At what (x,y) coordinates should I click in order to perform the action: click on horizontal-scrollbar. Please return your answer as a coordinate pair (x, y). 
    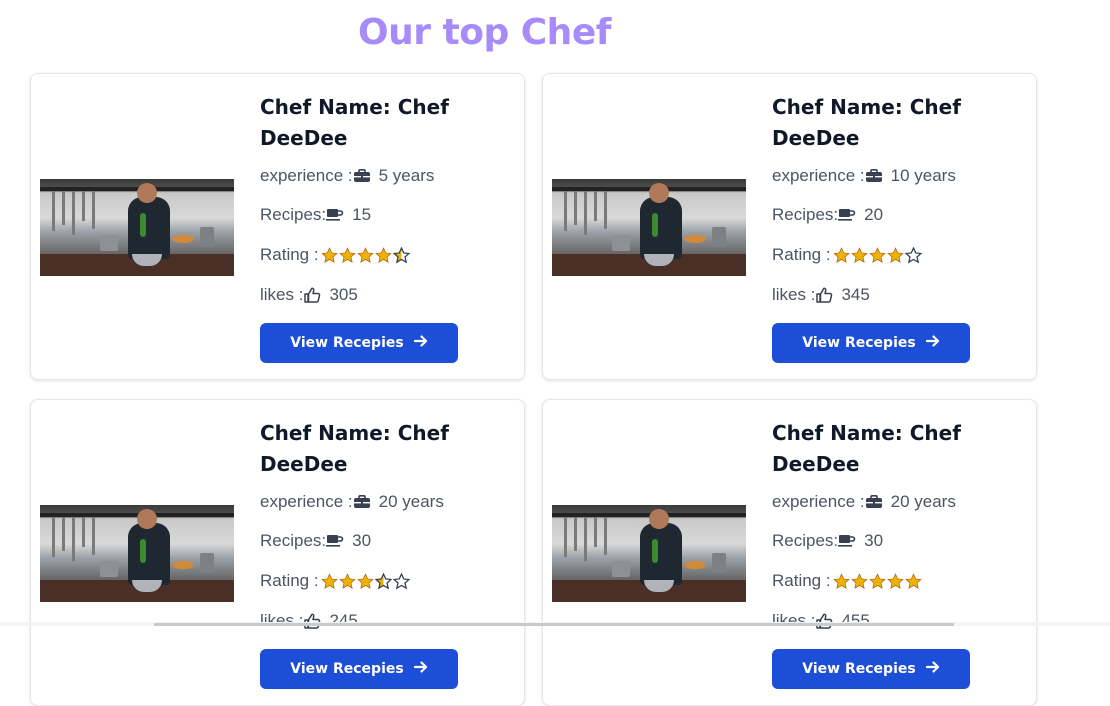
    Looking at the image, I should click on (555, 624).